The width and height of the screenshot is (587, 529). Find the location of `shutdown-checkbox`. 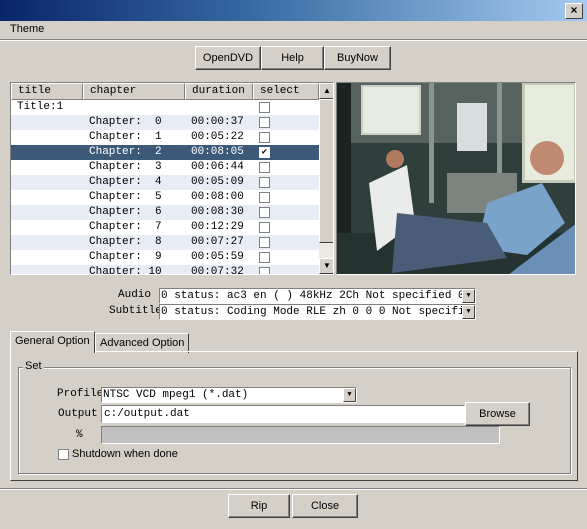

shutdown-checkbox is located at coordinates (63, 454).